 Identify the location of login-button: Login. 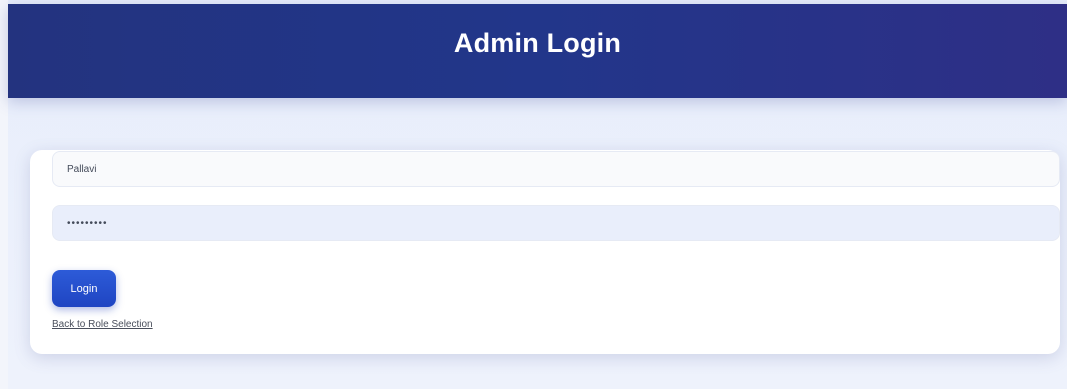
(84, 288).